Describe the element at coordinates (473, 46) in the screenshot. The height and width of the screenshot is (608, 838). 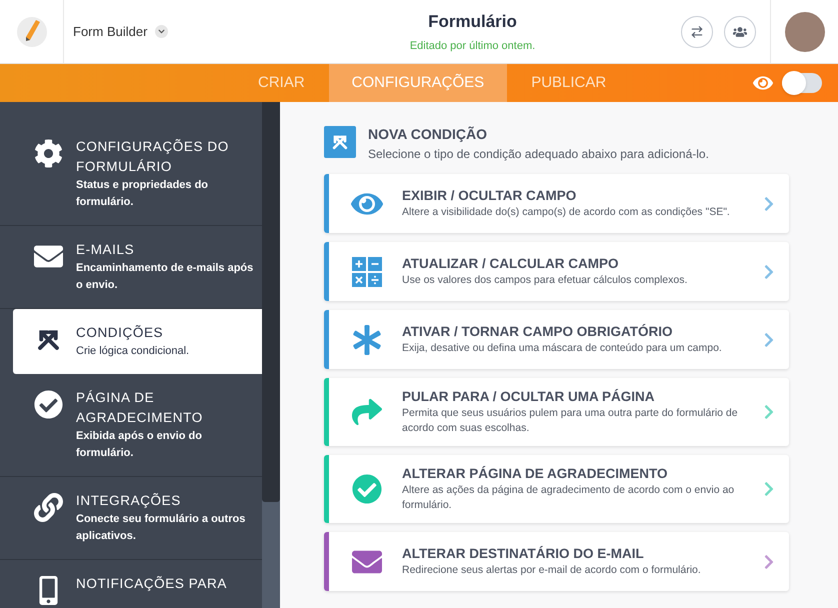
I see `last-edited-text: Editado por último ontem.` at that location.